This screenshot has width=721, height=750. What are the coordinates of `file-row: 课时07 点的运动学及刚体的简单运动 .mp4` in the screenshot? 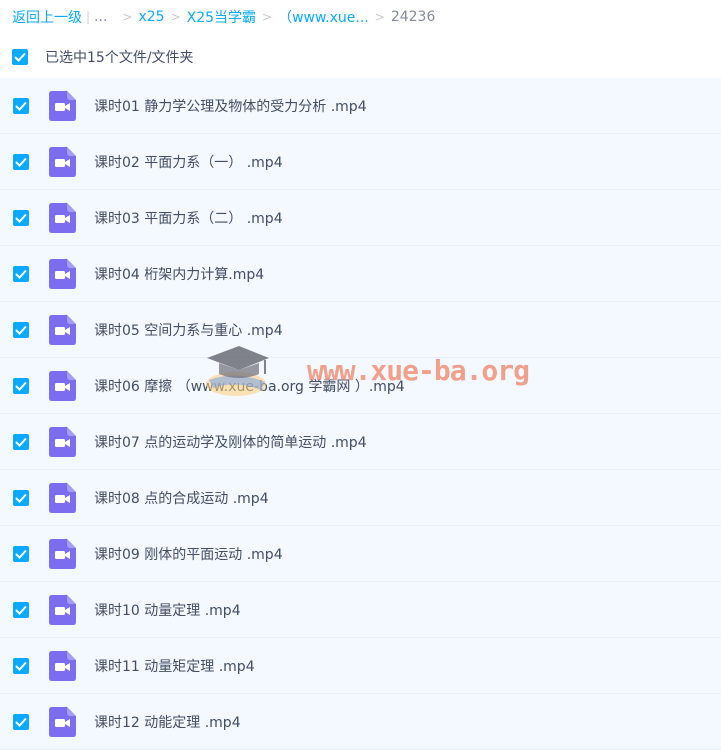 It's located at (360, 442).